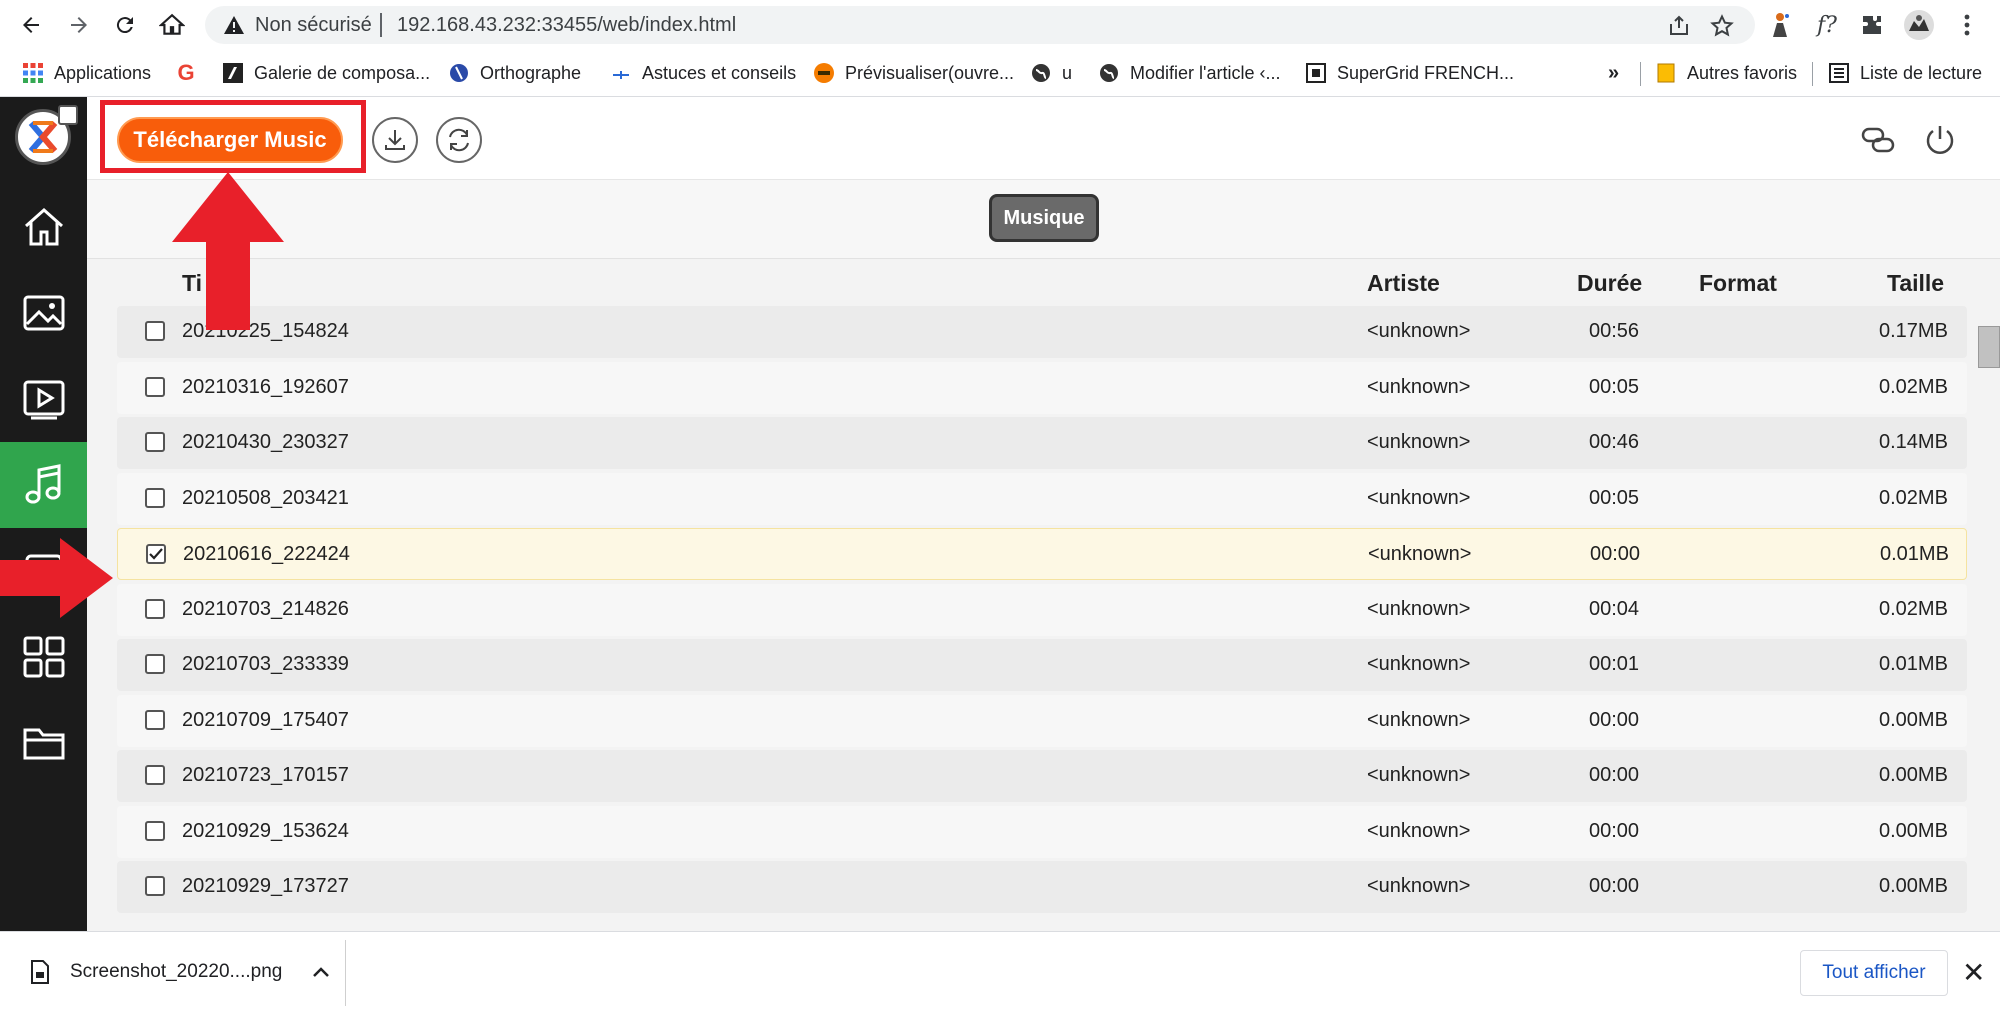  Describe the element at coordinates (172, 25) in the screenshot. I see `home-icon` at that location.